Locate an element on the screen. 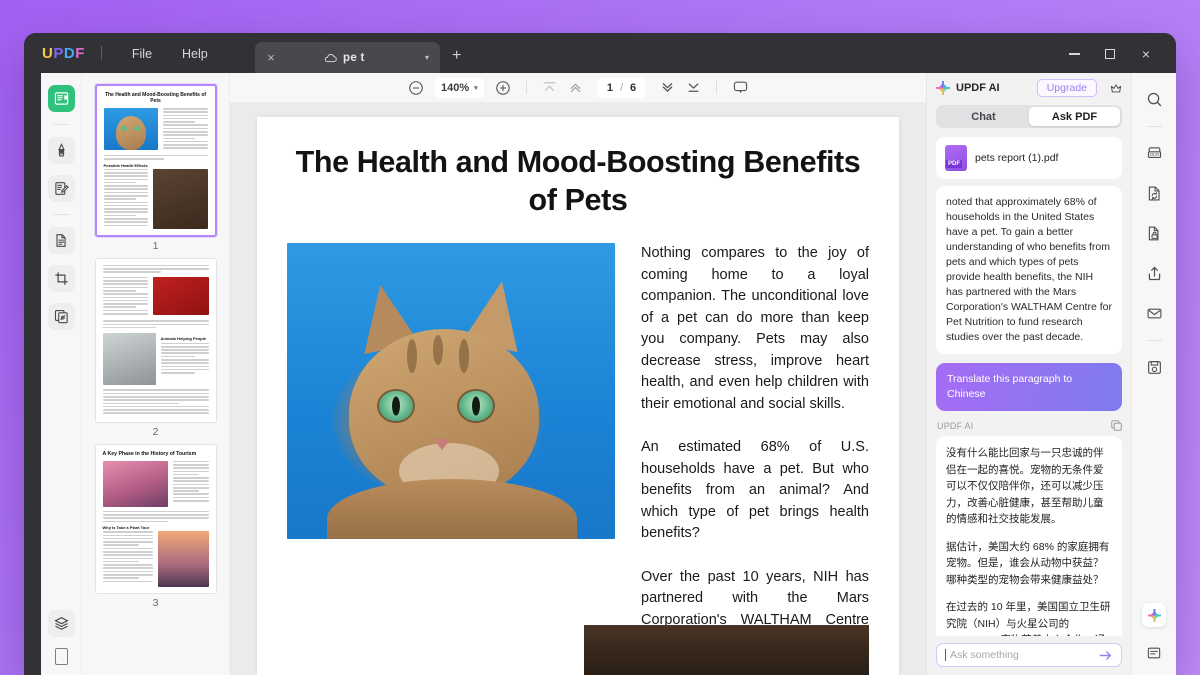  notes-button is located at coordinates (1154, 653).